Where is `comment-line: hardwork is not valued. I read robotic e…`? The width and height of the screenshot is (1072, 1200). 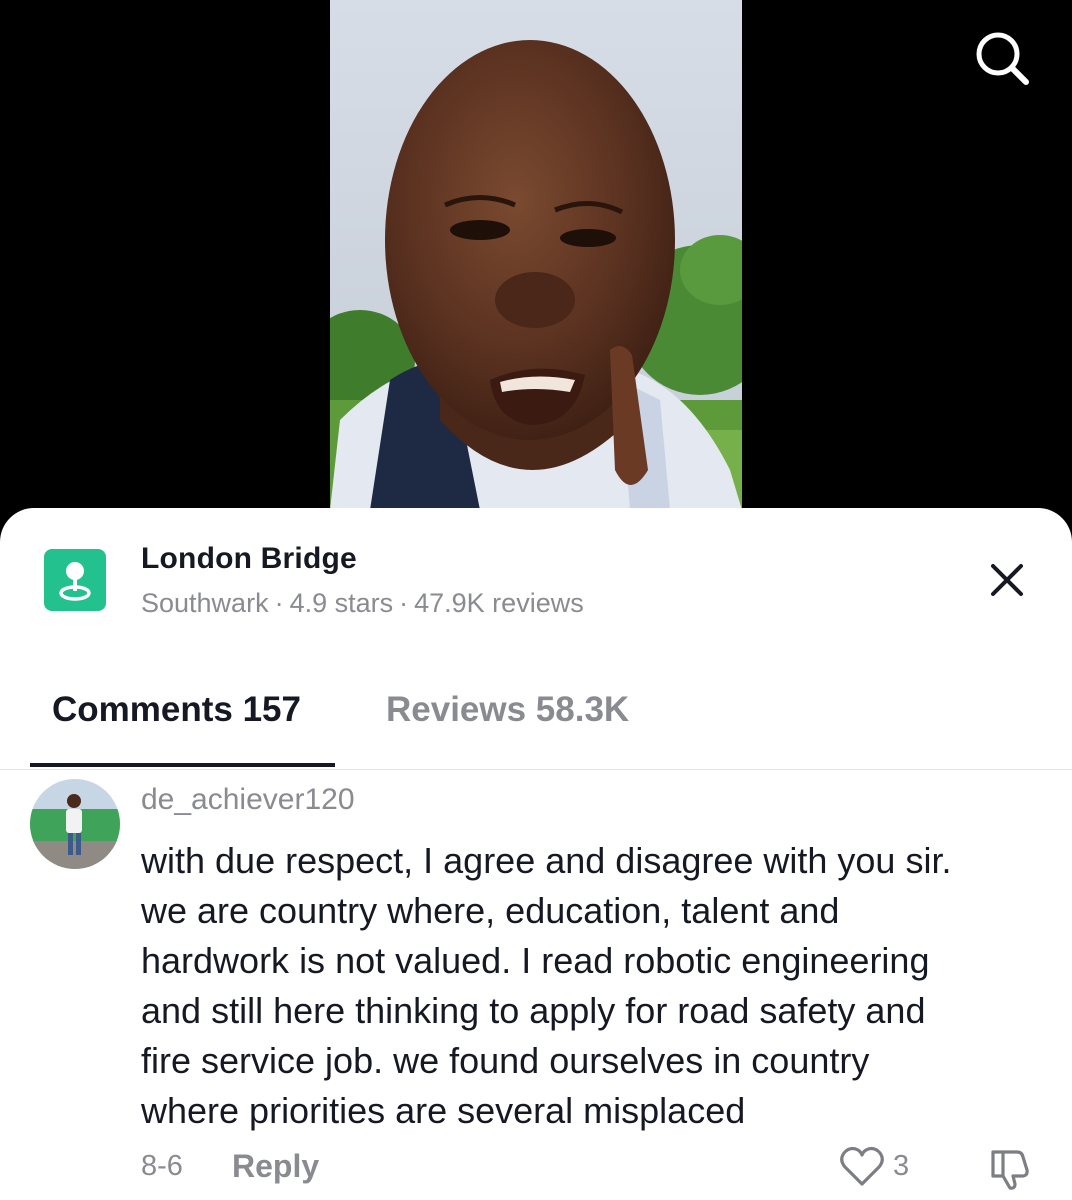
comment-line: hardwork is not valued. I read robotic e… is located at coordinates (535, 960).